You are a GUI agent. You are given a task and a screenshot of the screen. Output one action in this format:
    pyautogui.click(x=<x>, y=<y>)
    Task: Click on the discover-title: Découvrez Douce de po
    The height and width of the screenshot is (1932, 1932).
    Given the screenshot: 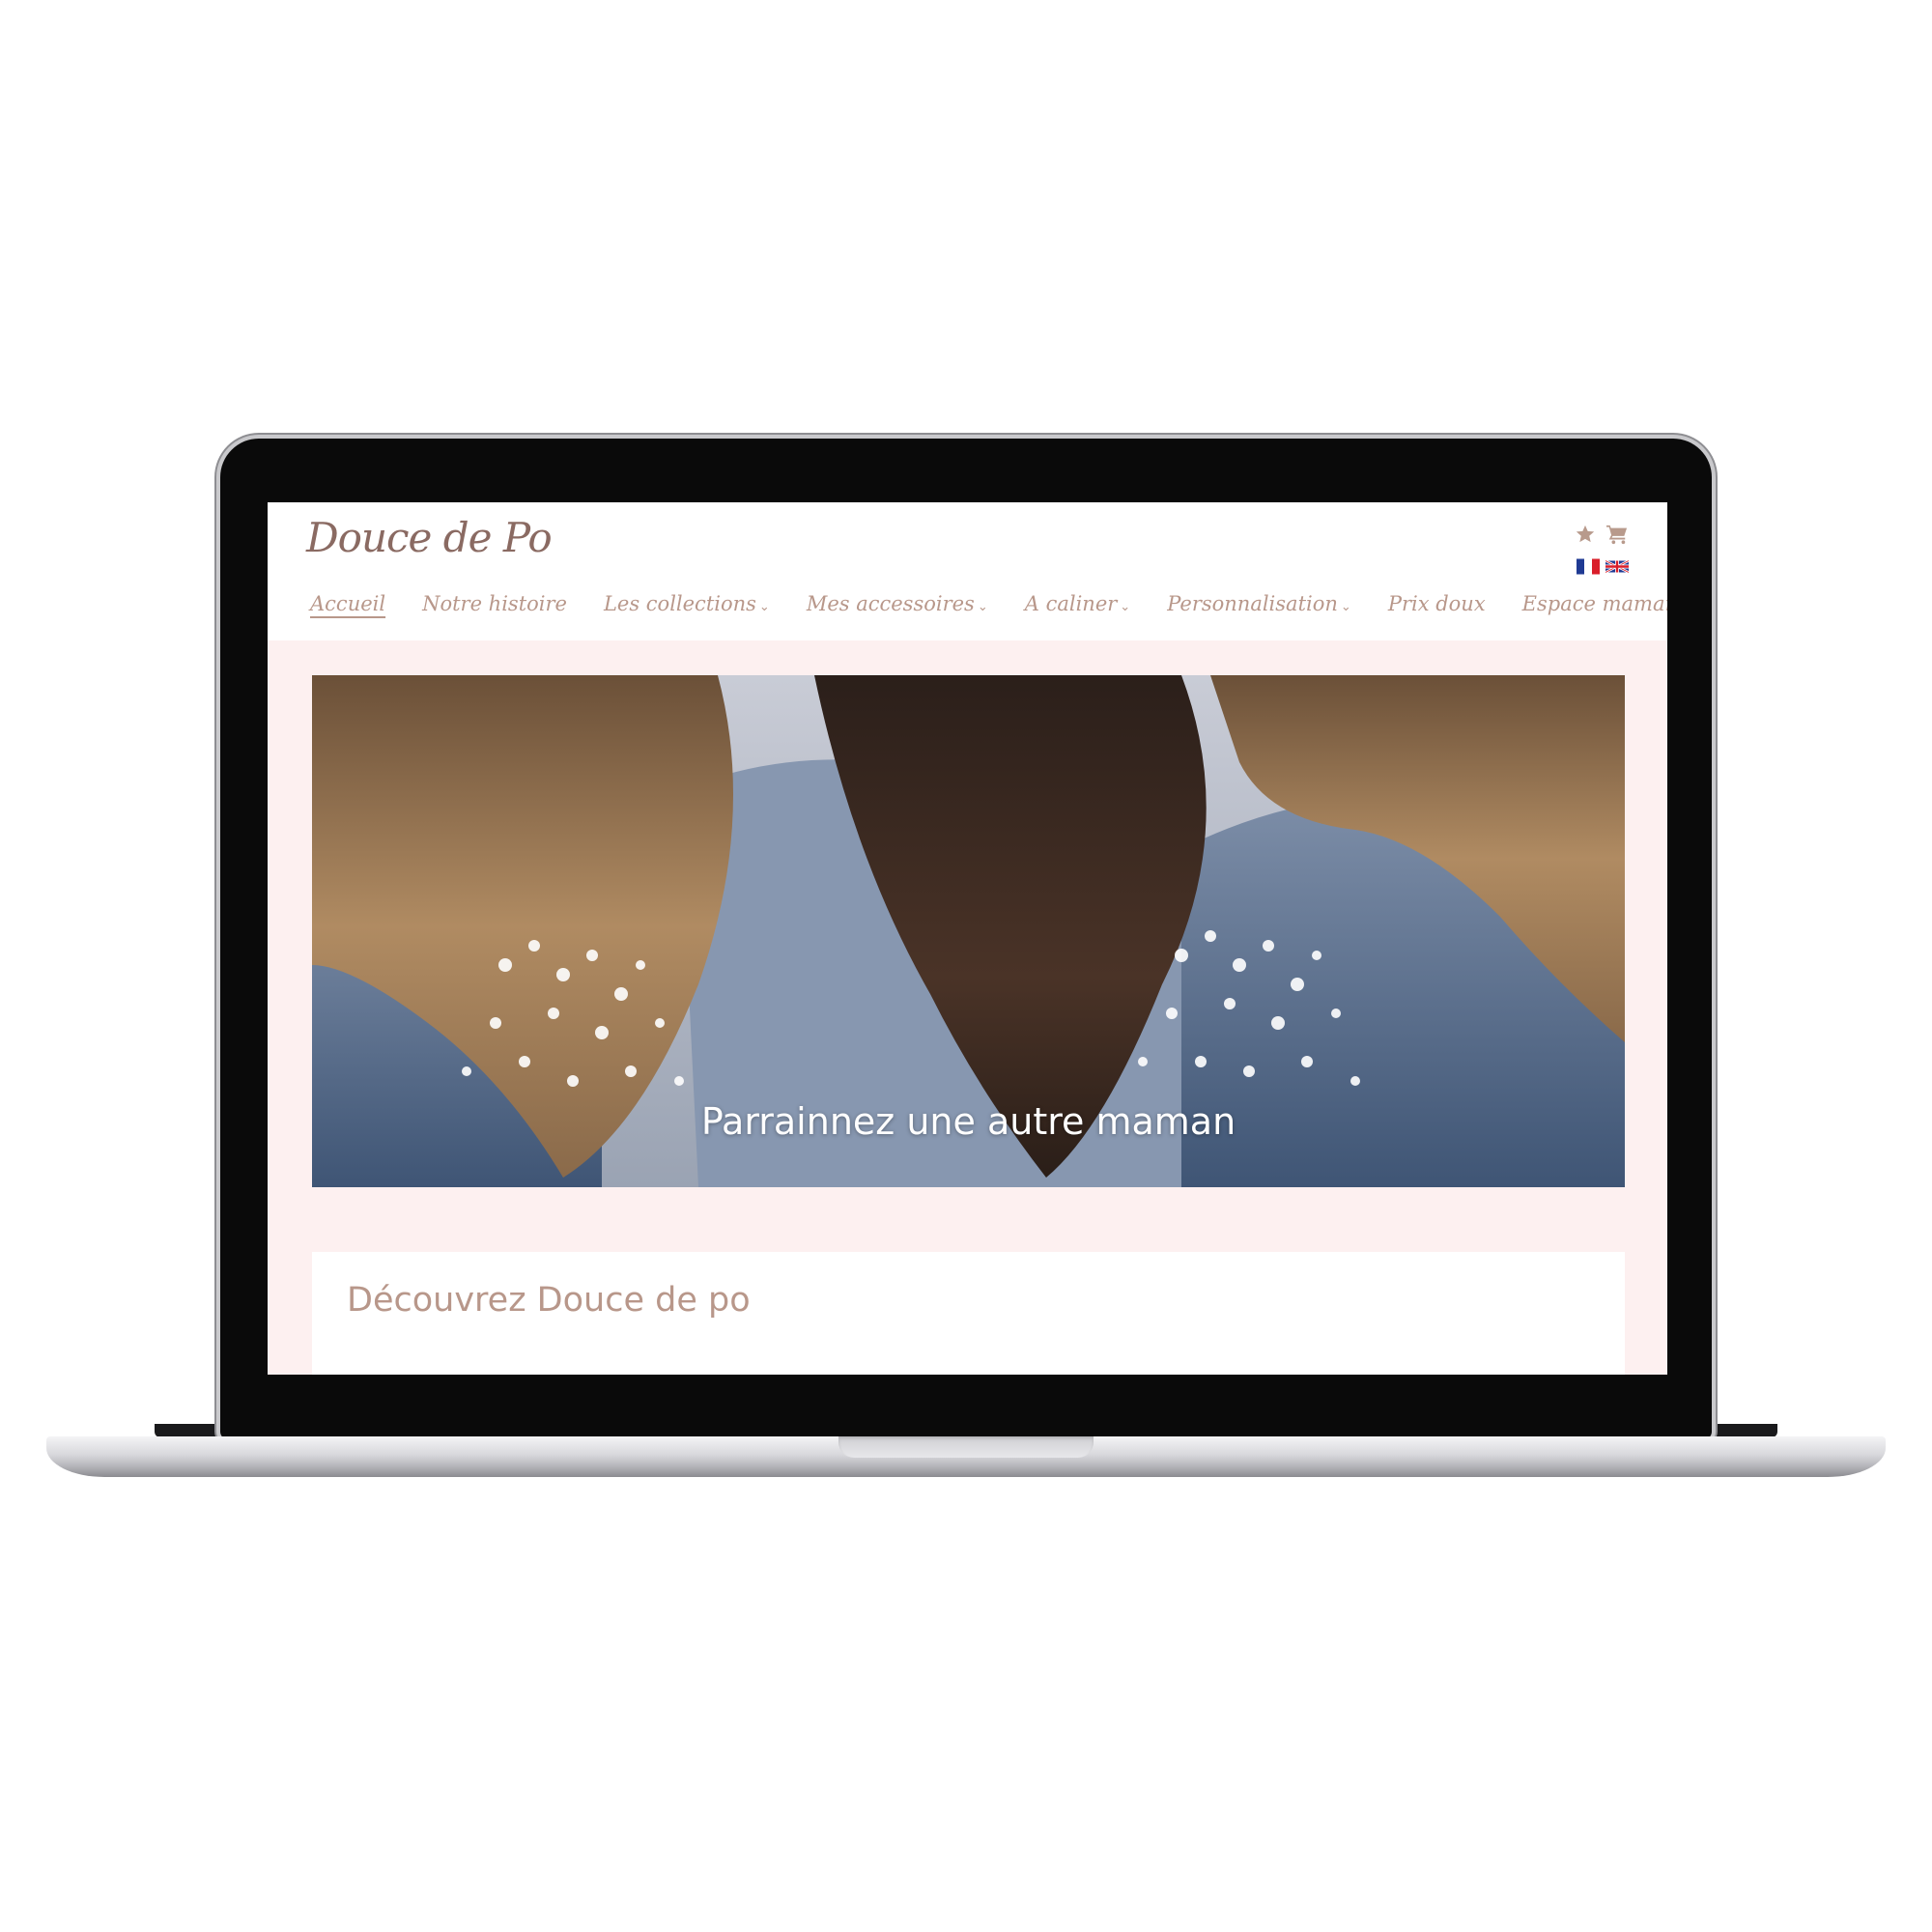 What is the action you would take?
    pyautogui.click(x=549, y=1300)
    